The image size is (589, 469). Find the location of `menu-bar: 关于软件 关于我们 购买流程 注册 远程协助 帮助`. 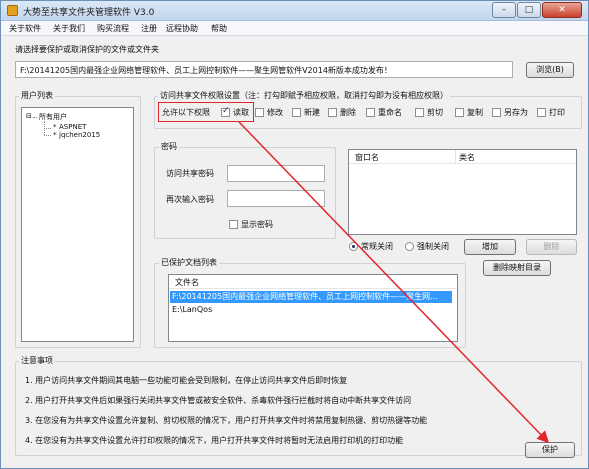

menu-bar: 关于软件 关于我们 购买流程 注册 远程协助 帮助 is located at coordinates (294, 28).